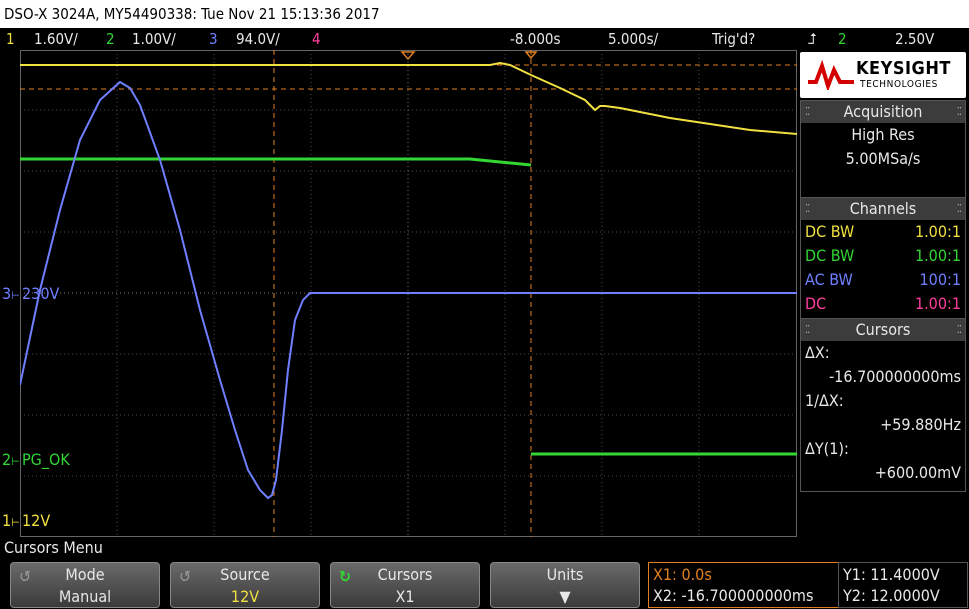 This screenshot has height=609, width=969. What do you see at coordinates (817, 352) in the screenshot?
I see `cursor-dx-label: ΔX:` at bounding box center [817, 352].